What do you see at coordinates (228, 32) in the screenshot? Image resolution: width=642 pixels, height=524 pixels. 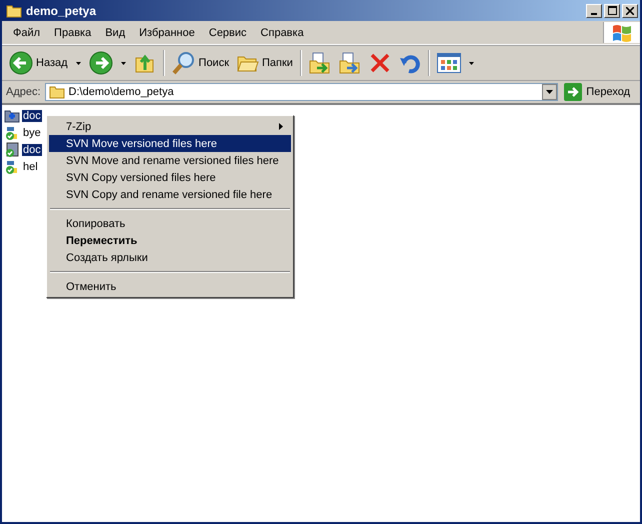 I see `menu-item: Сервис` at bounding box center [228, 32].